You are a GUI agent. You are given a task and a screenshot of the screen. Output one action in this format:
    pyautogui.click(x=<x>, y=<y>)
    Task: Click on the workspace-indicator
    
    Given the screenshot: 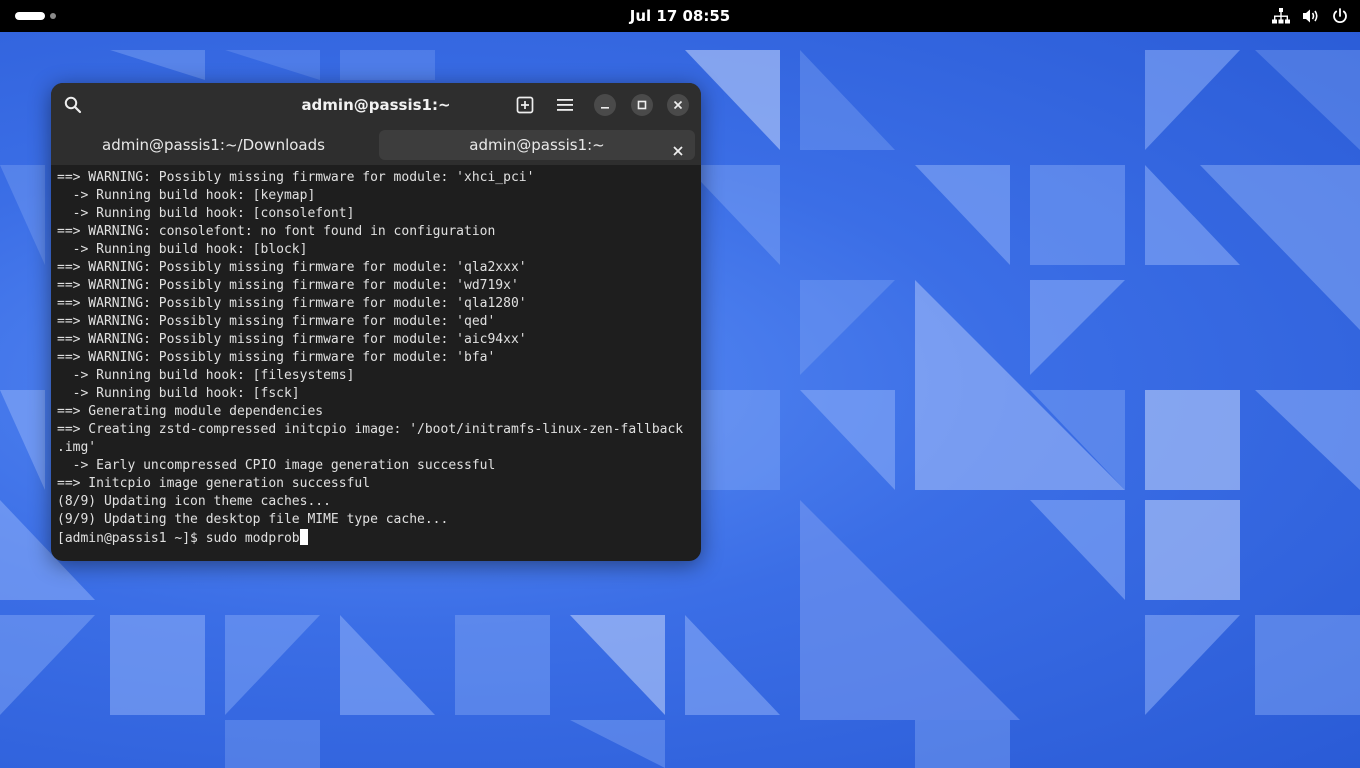 What is the action you would take?
    pyautogui.click(x=53, y=16)
    